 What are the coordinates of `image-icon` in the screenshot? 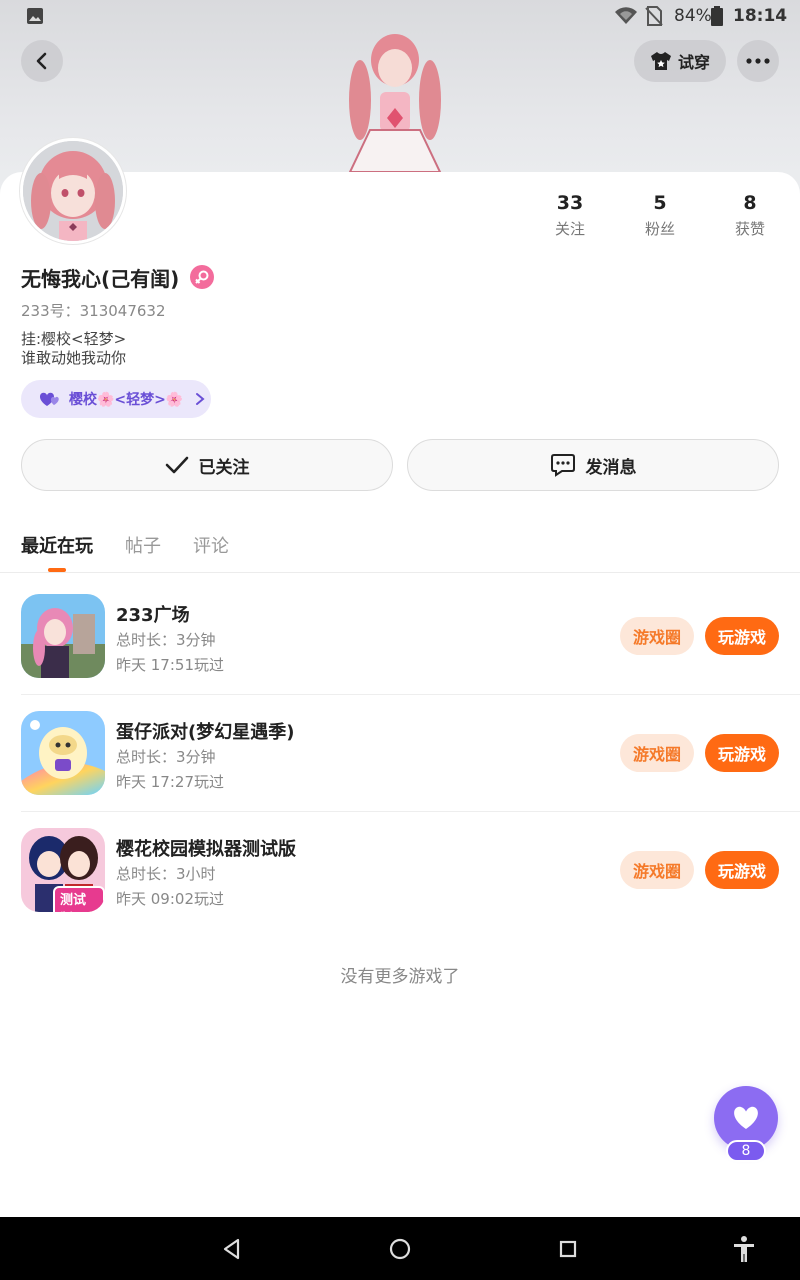 It's located at (35, 16).